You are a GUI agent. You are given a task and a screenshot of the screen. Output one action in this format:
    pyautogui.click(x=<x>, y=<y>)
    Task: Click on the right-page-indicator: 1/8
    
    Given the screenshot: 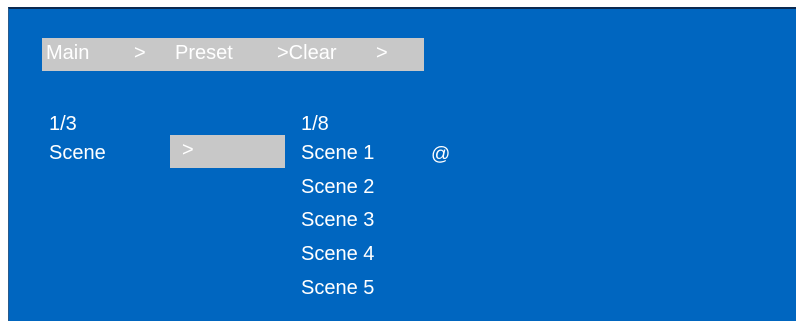 What is the action you would take?
    pyautogui.click(x=315, y=124)
    